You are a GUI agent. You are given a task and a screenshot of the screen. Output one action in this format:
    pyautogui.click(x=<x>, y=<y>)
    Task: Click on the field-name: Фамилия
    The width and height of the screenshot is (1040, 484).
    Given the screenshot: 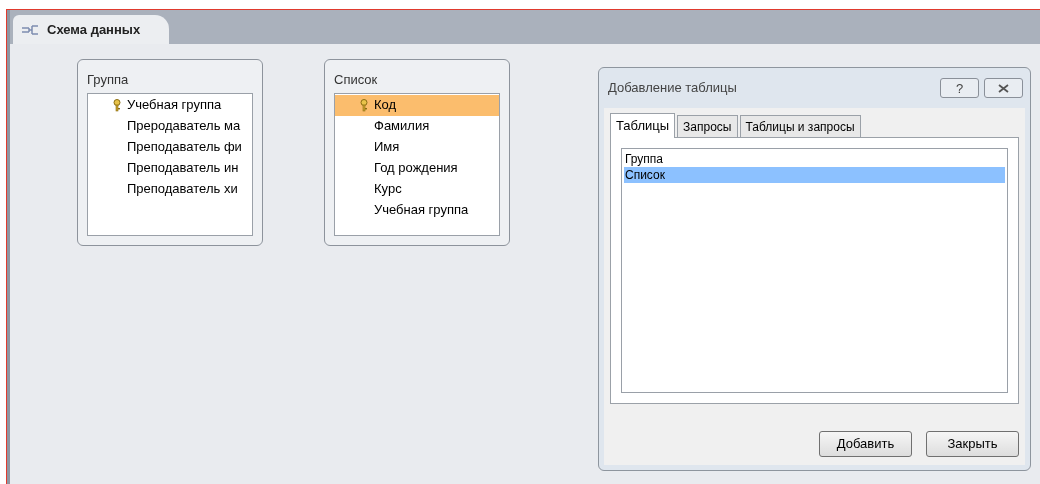 What is the action you would take?
    pyautogui.click(x=402, y=126)
    